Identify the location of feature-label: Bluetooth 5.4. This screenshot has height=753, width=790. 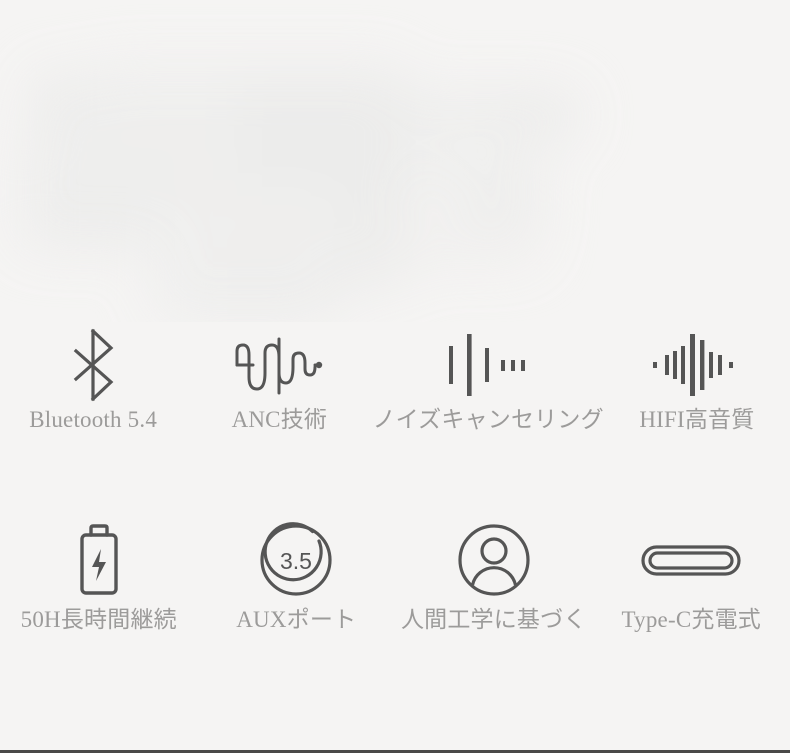
(93, 419).